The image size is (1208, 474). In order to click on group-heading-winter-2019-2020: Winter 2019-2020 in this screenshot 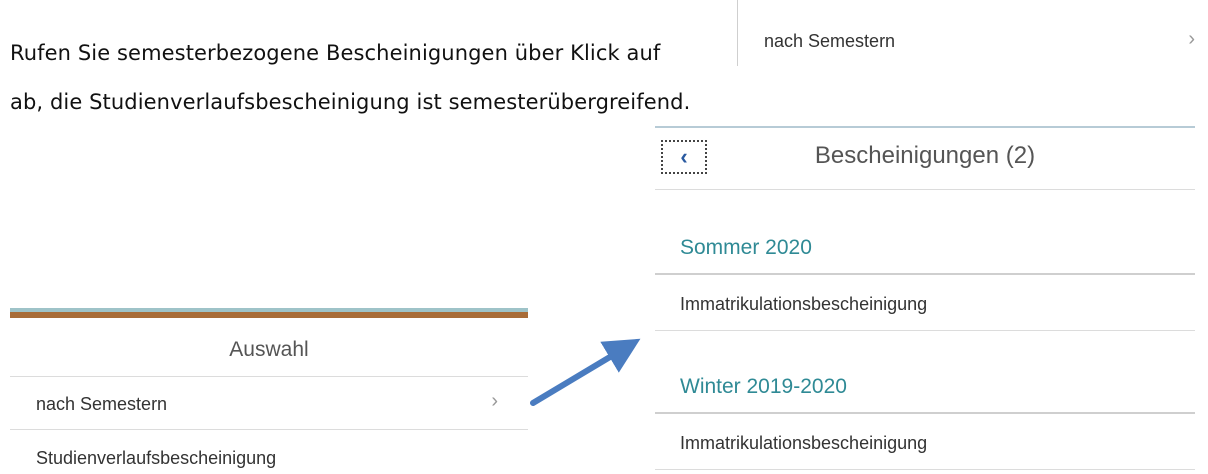, I will do `click(763, 386)`.